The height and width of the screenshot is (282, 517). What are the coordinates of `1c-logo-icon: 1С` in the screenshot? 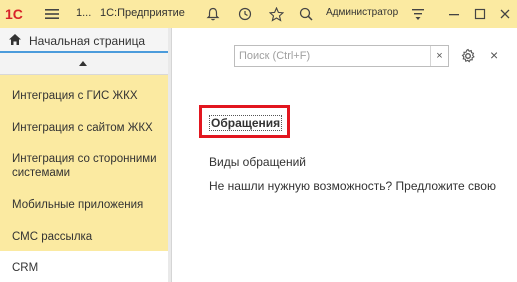 It's located at (17, 14).